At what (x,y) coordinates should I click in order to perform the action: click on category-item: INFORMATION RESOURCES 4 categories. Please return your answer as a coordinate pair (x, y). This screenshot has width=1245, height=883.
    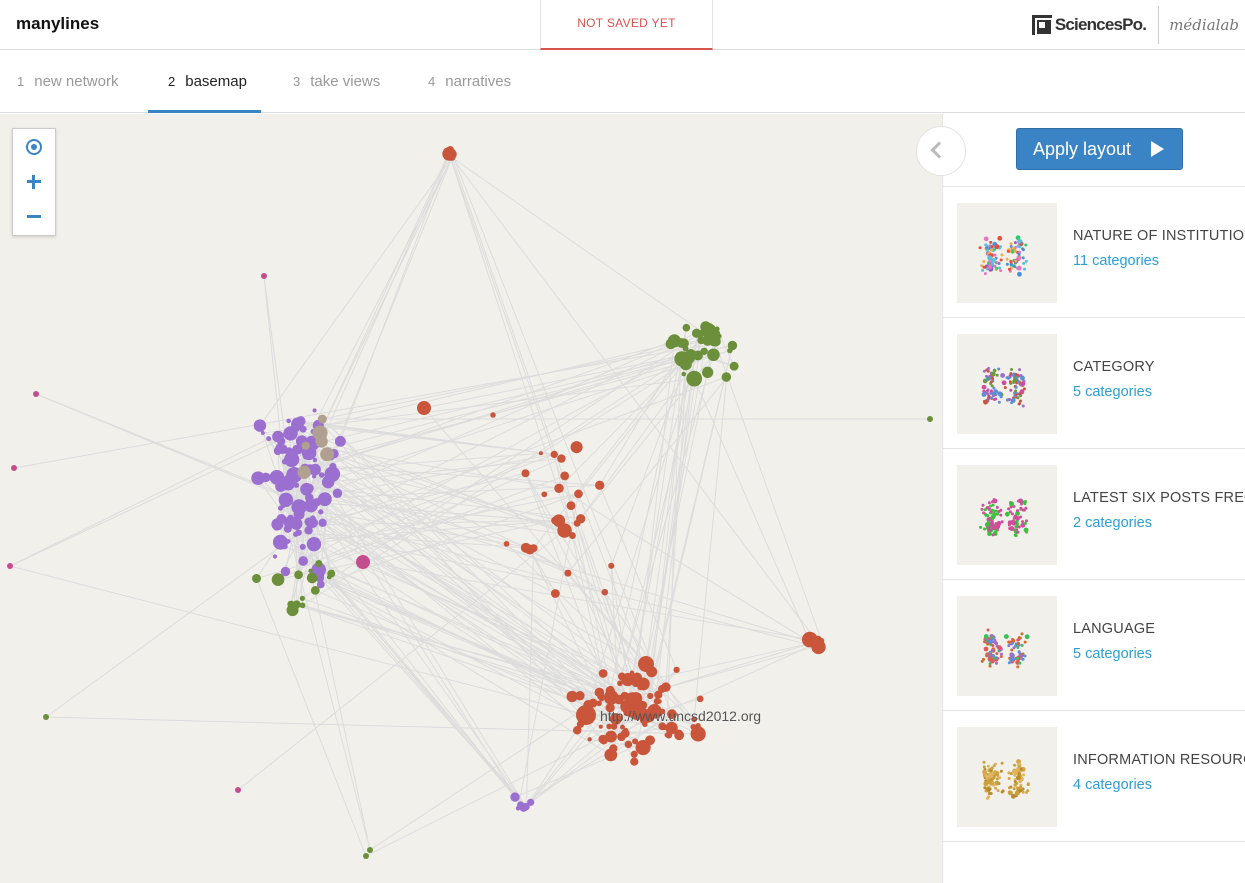
    Looking at the image, I should click on (1094, 776).